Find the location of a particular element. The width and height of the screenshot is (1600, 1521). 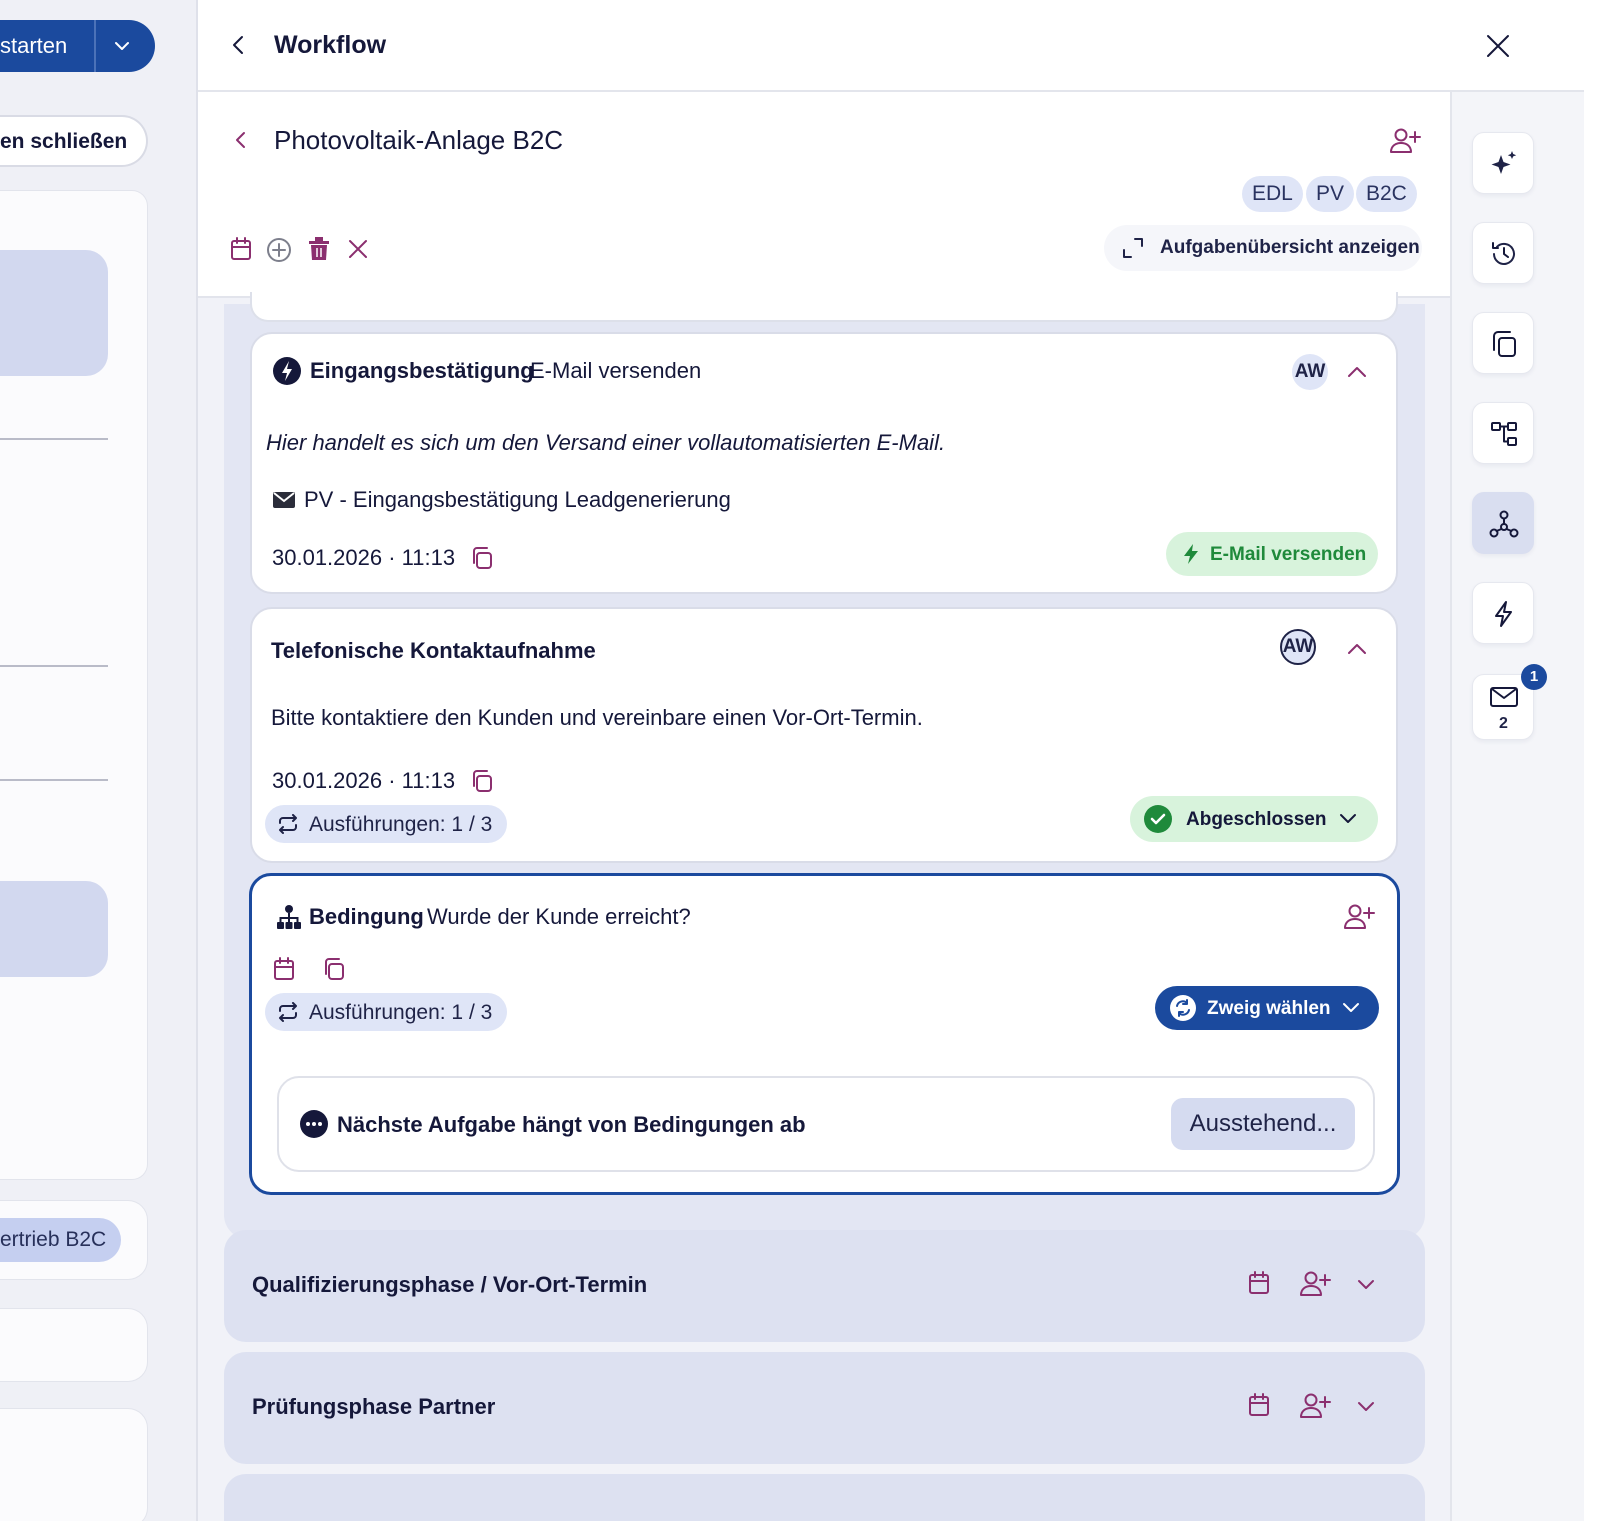

phase-row: Qualifizierungsphase / Vor-Ort-Termin is located at coordinates (824, 1286).